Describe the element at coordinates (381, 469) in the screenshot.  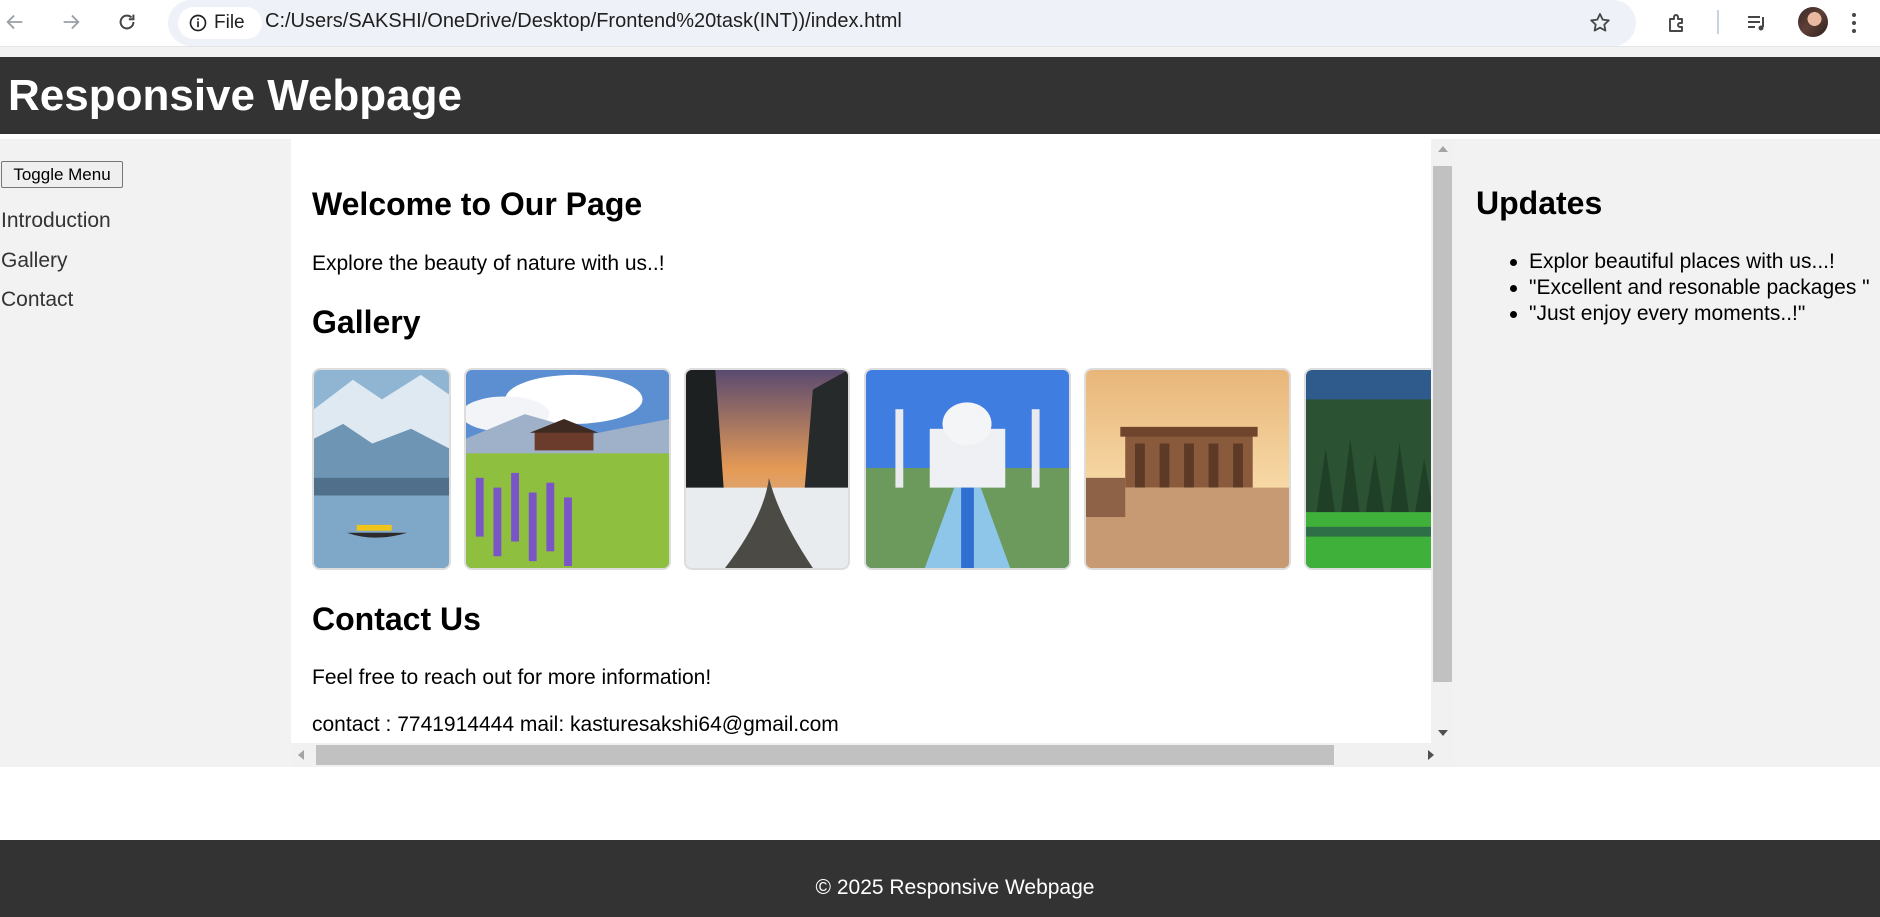
I see `gallery-image-lake` at that location.